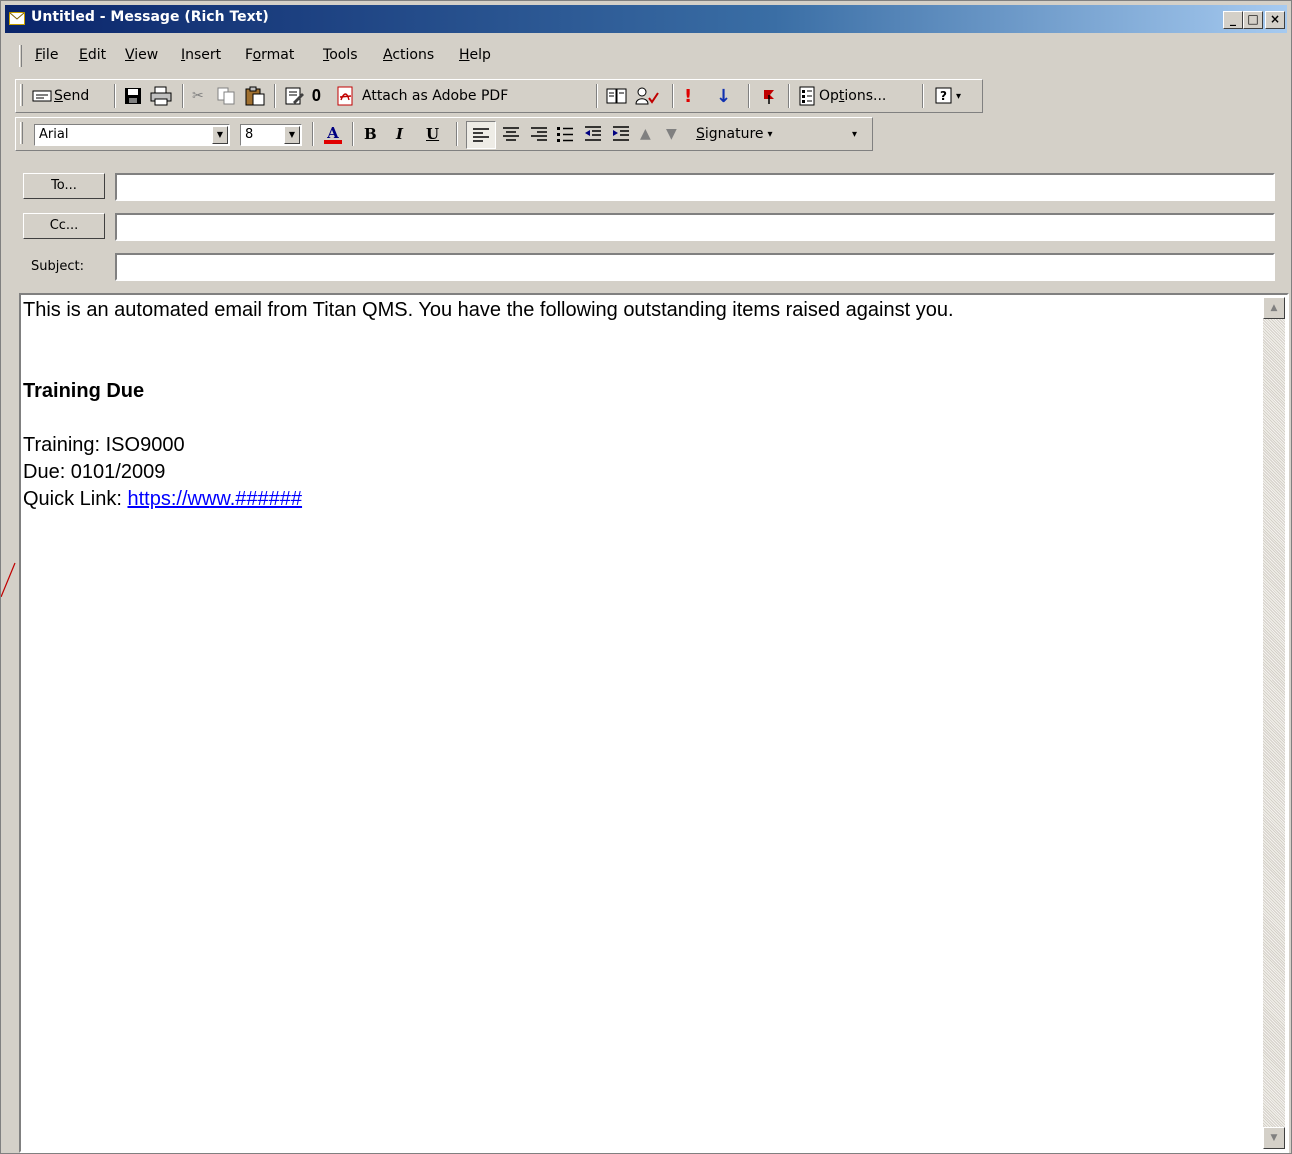  What do you see at coordinates (214, 499) in the screenshot?
I see `quick-link: https://www.######` at bounding box center [214, 499].